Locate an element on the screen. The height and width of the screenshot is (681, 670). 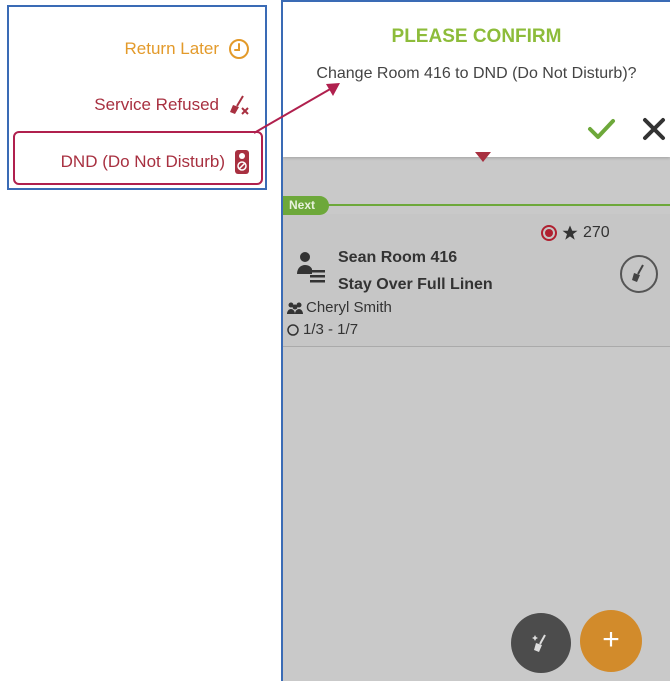
sparkle-broom-icon is located at coordinates (539, 643).